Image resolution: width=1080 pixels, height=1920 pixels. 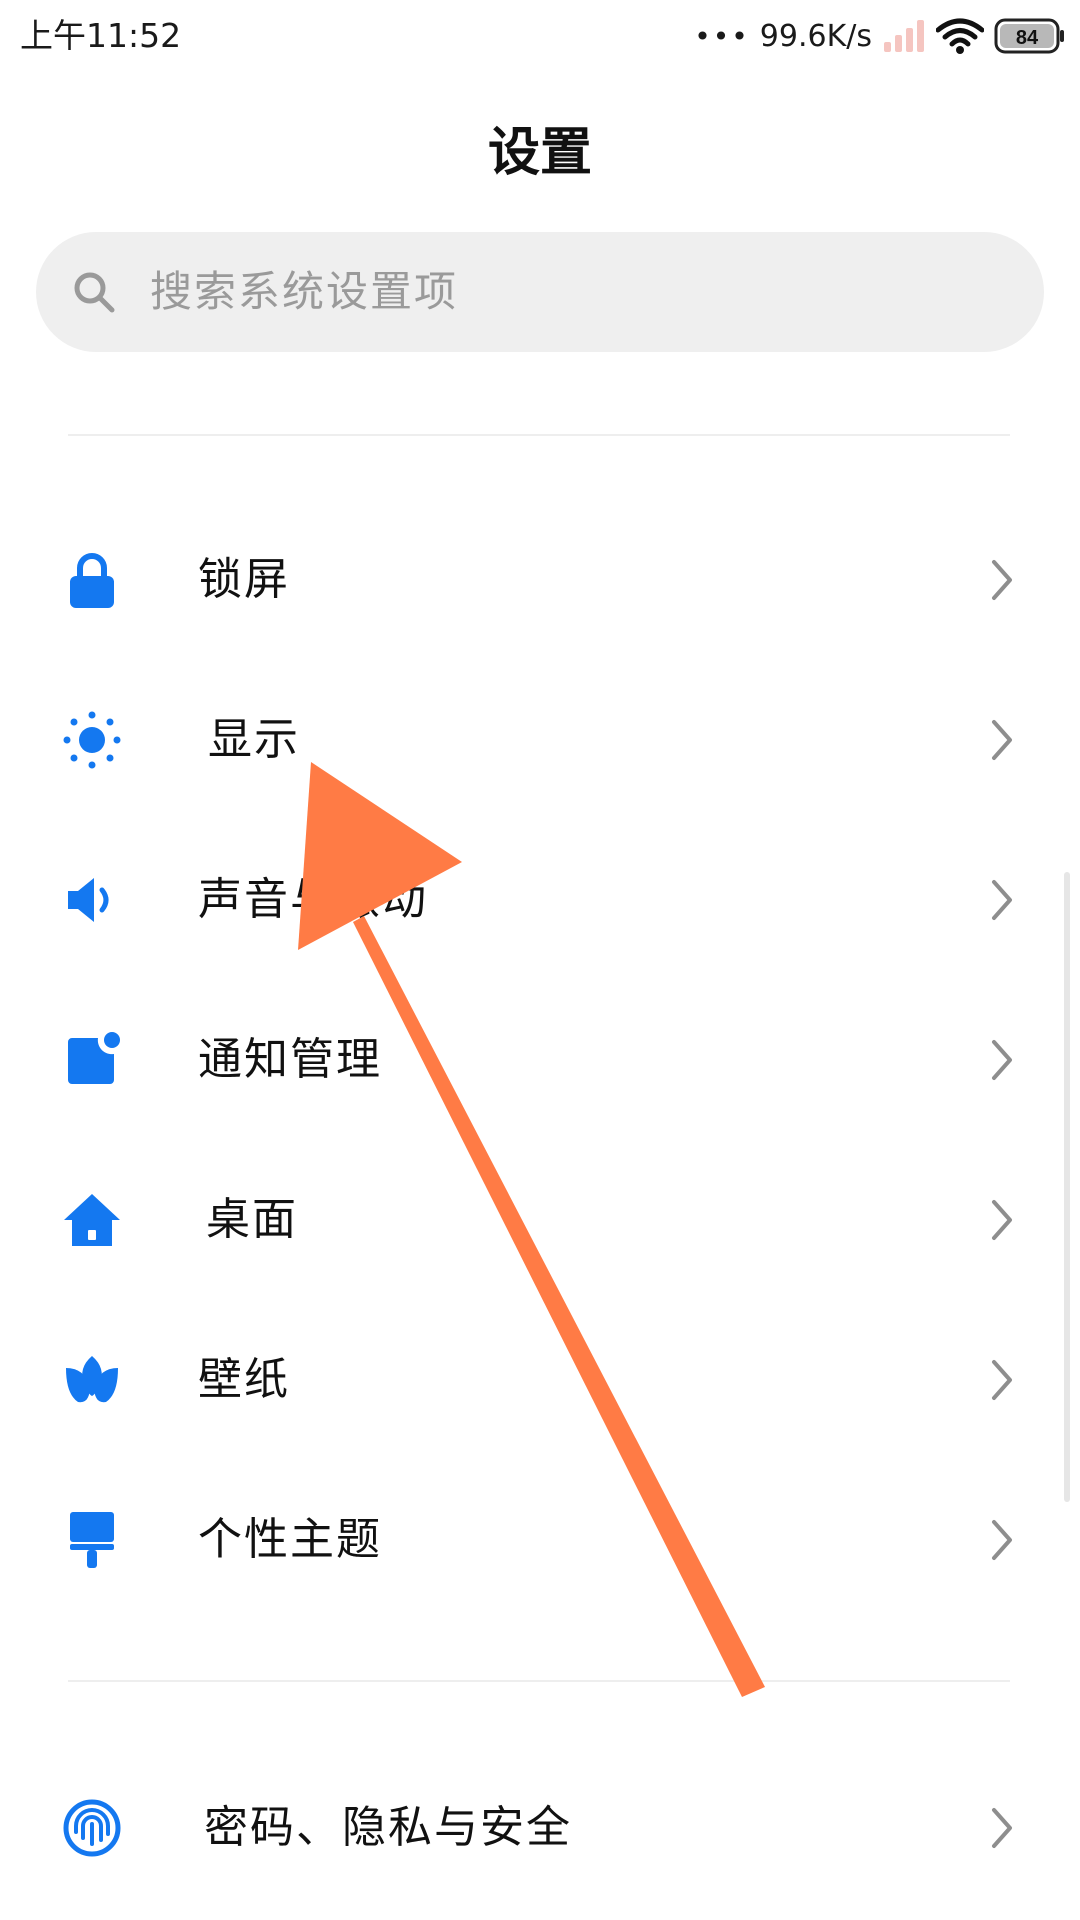 What do you see at coordinates (540, 1060) in the screenshot?
I see `settings-item-notifications: 通知管理` at bounding box center [540, 1060].